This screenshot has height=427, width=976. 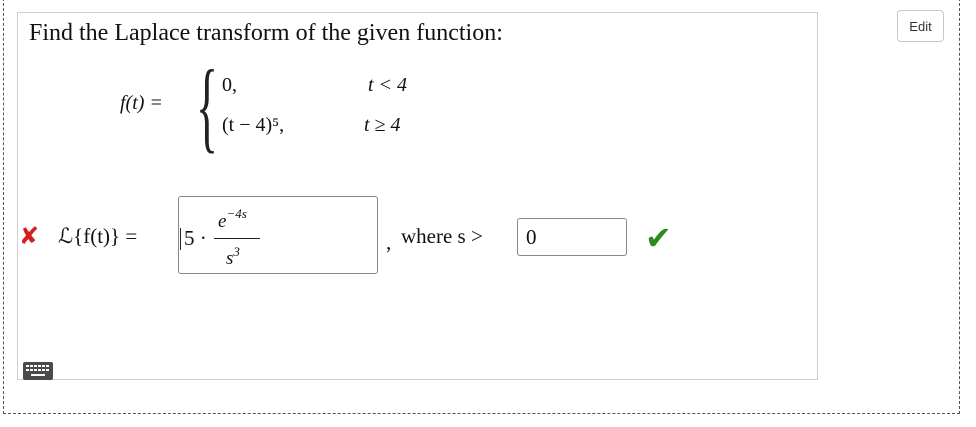 I want to click on checkmark-icon: ✔, so click(x=658, y=238).